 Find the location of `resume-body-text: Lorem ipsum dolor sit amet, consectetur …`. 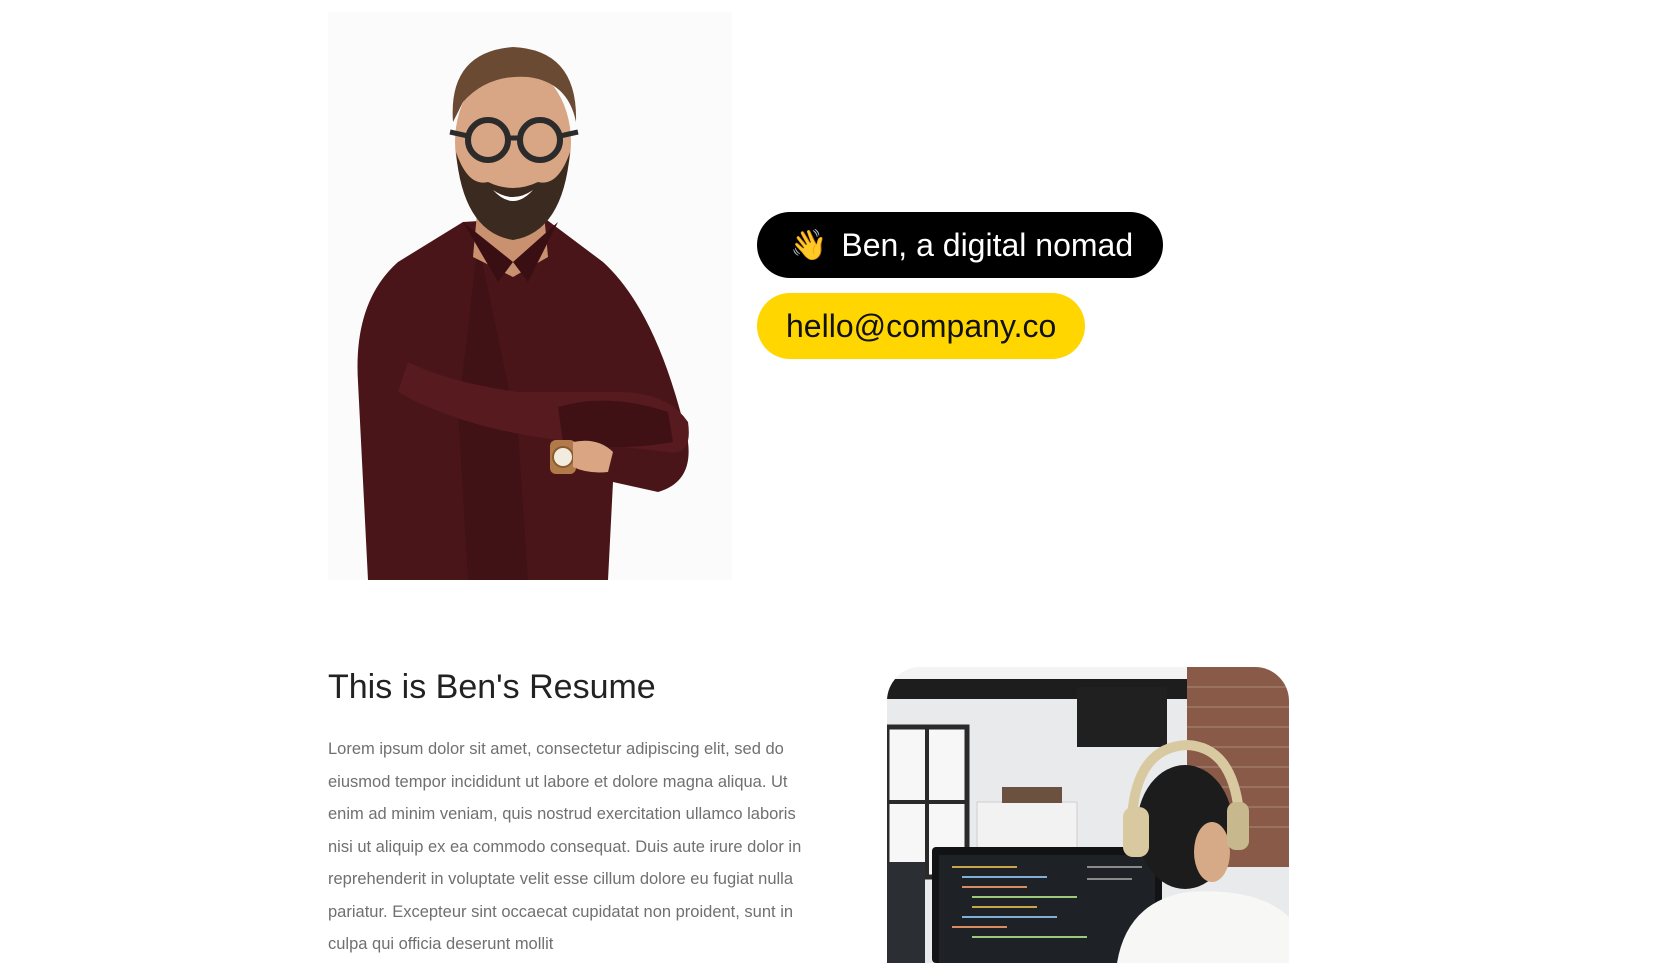

resume-body-text: Lorem ipsum dolor sit amet, consectetur … is located at coordinates (565, 846).